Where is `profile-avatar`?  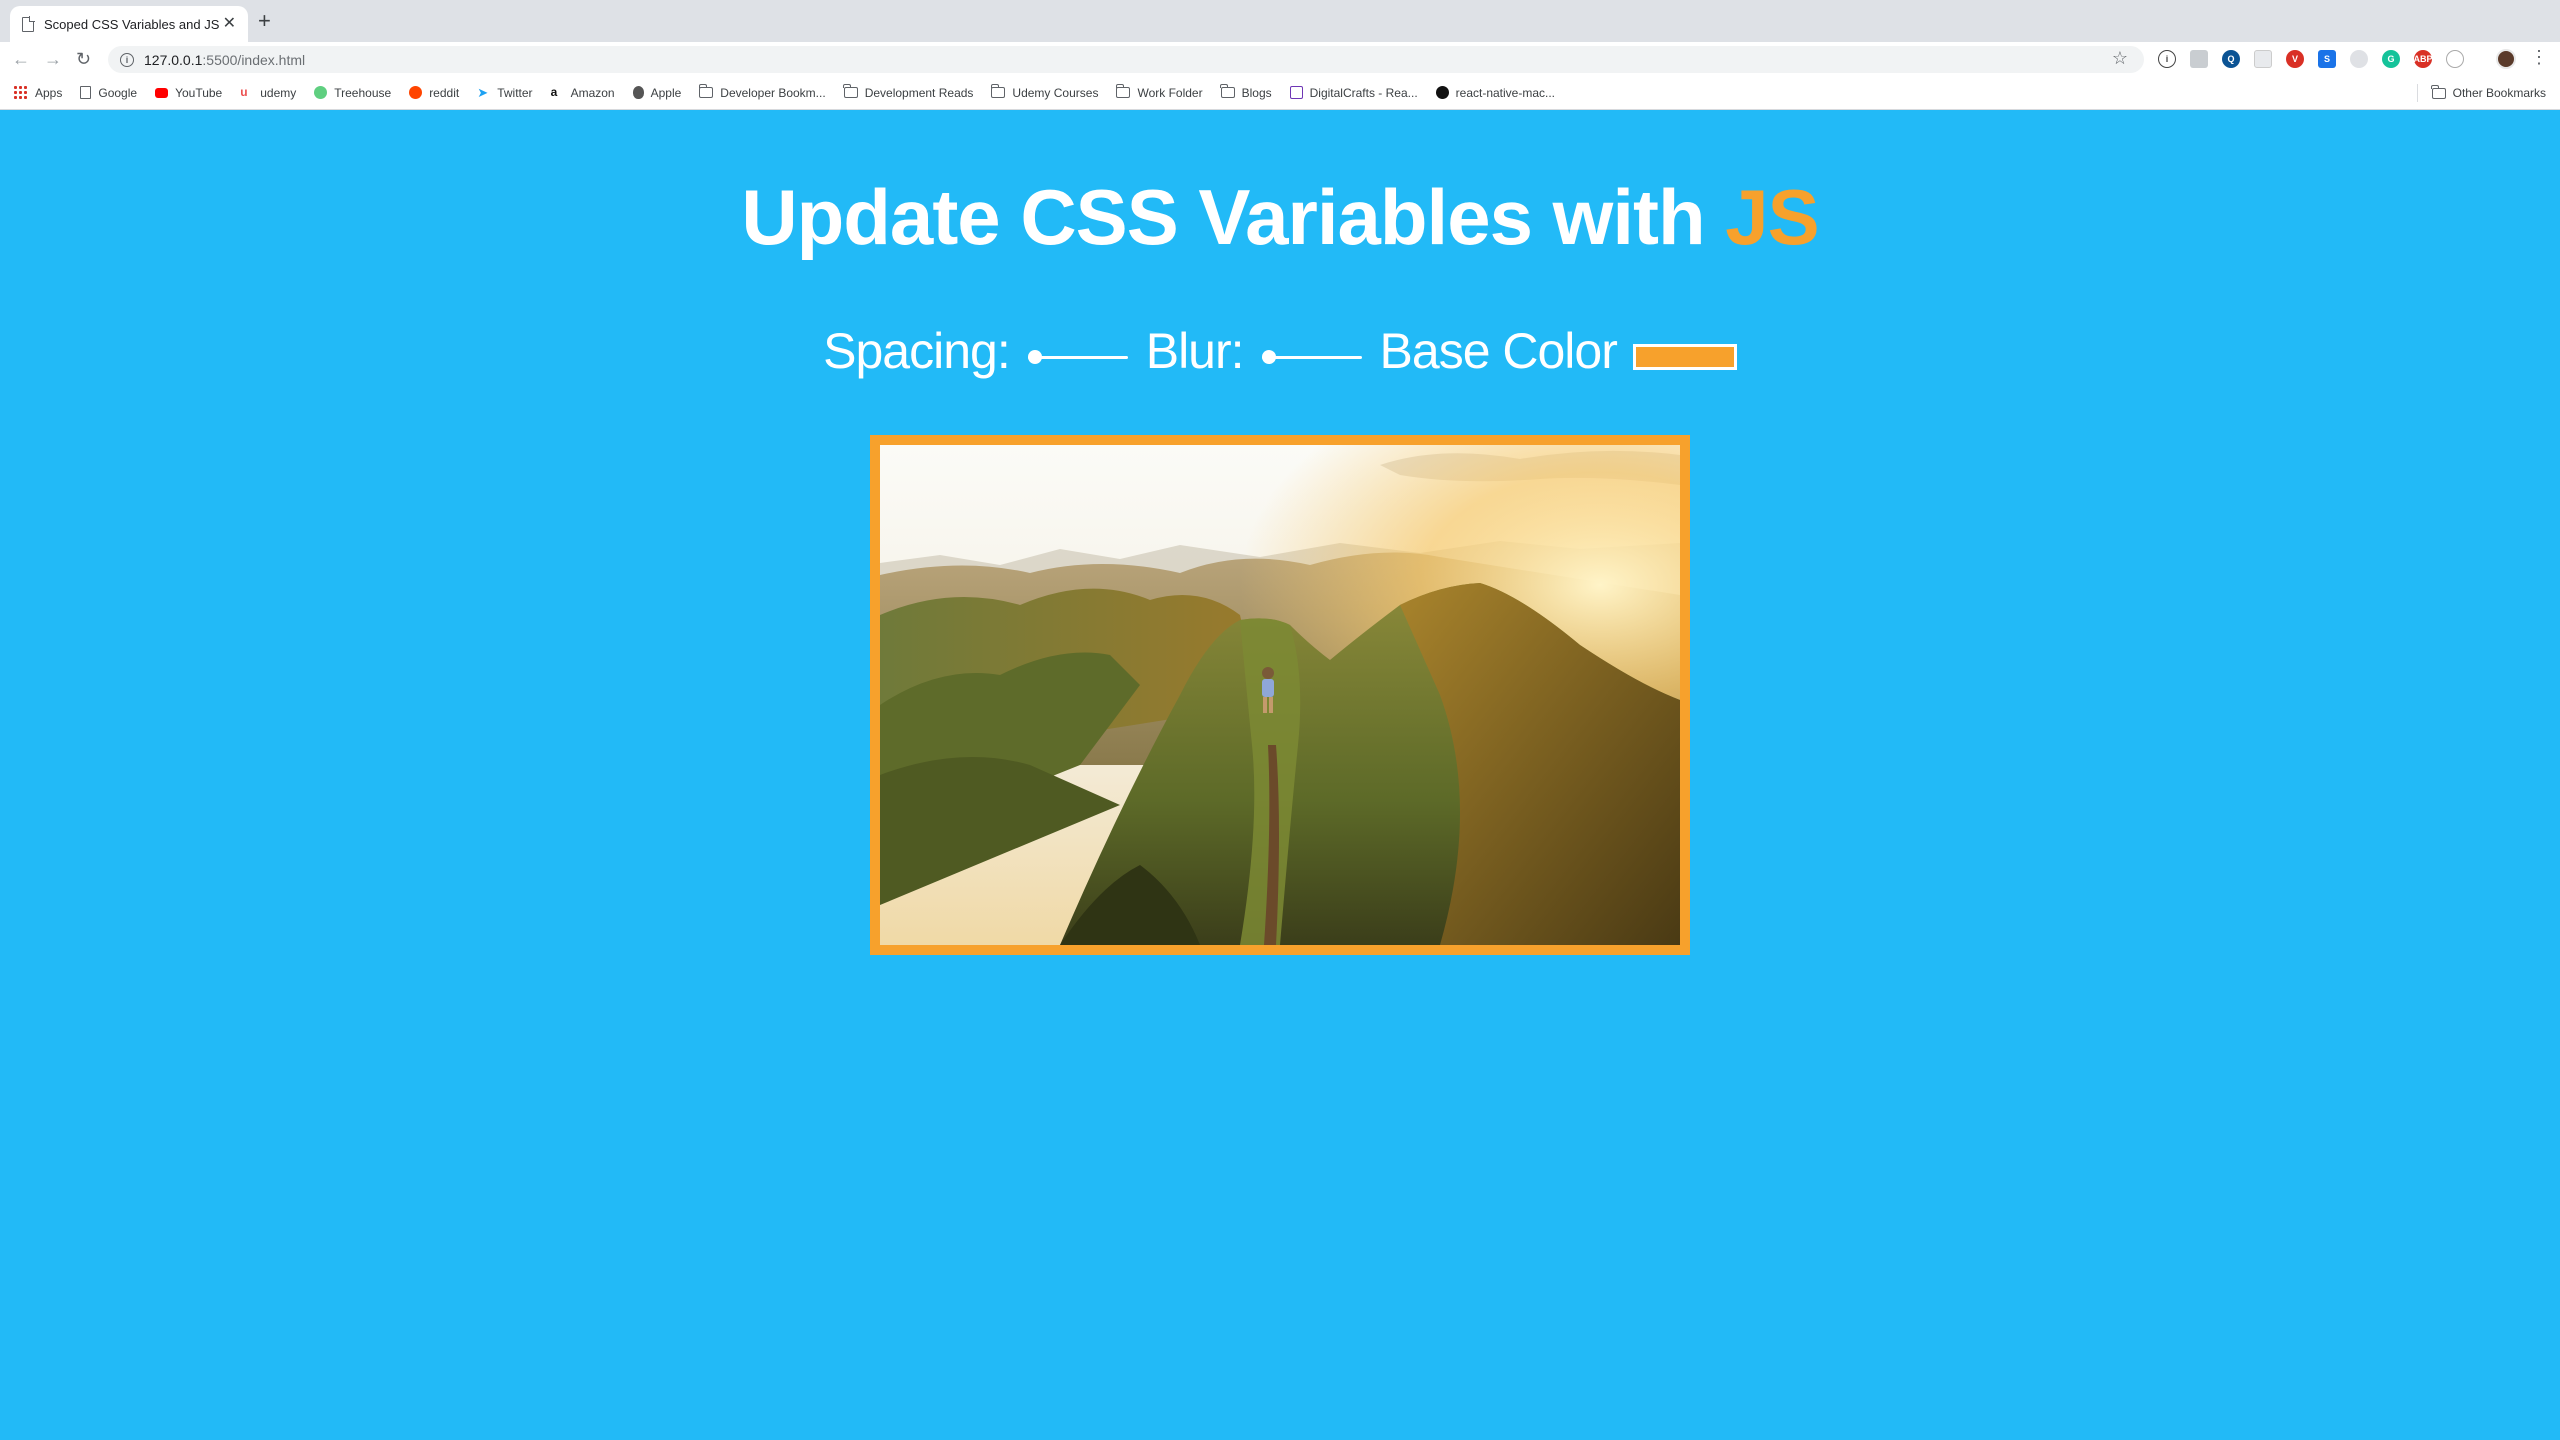 profile-avatar is located at coordinates (2506, 59).